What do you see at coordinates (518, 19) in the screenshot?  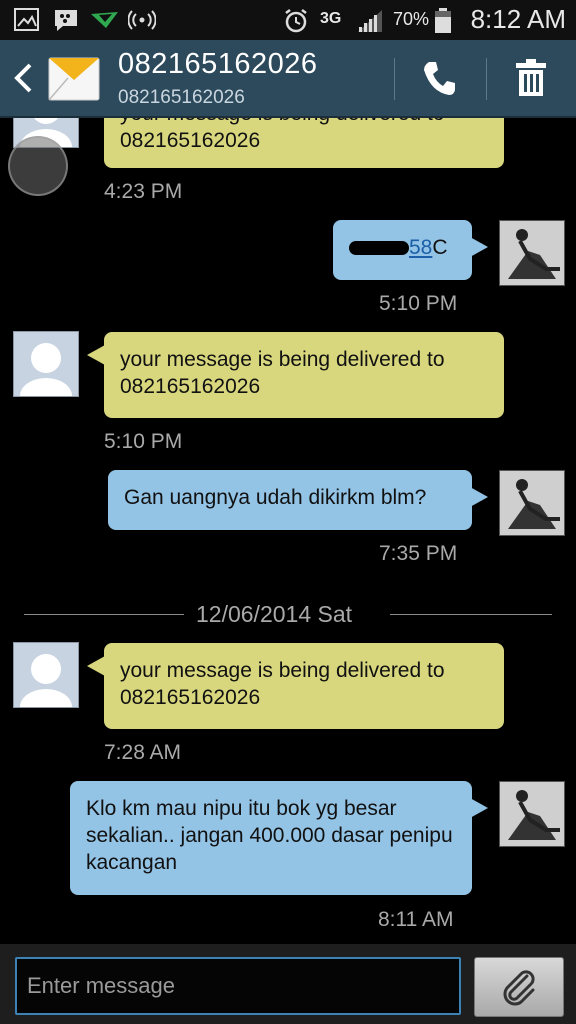 I see `clock: 8:12 AM` at bounding box center [518, 19].